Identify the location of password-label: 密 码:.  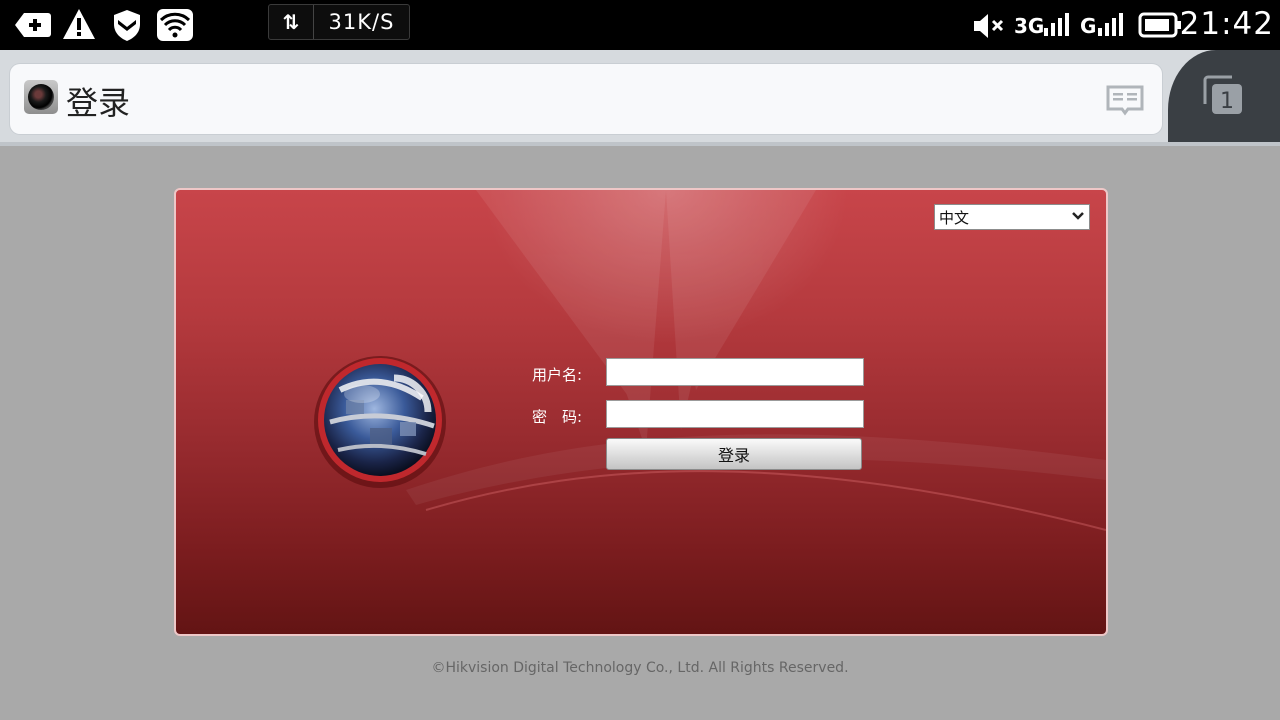
(557, 417).